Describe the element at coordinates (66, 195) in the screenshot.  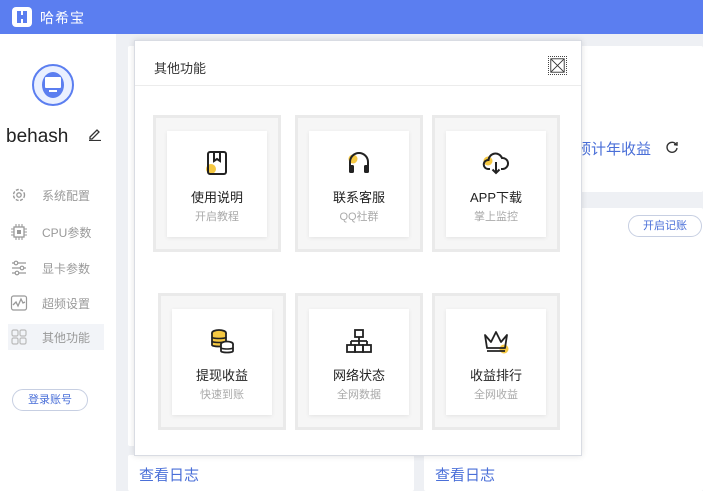
I see `sidebar-item-label: 系统配置` at that location.